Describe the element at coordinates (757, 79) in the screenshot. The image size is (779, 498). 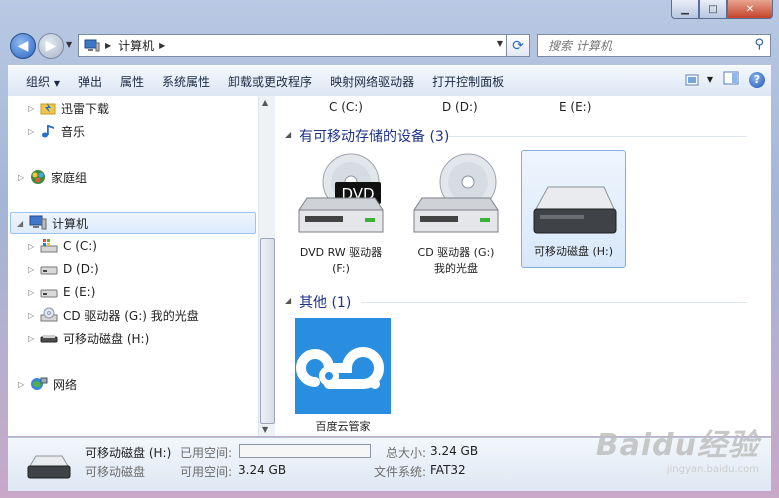
I see `help-icon: ?` at that location.